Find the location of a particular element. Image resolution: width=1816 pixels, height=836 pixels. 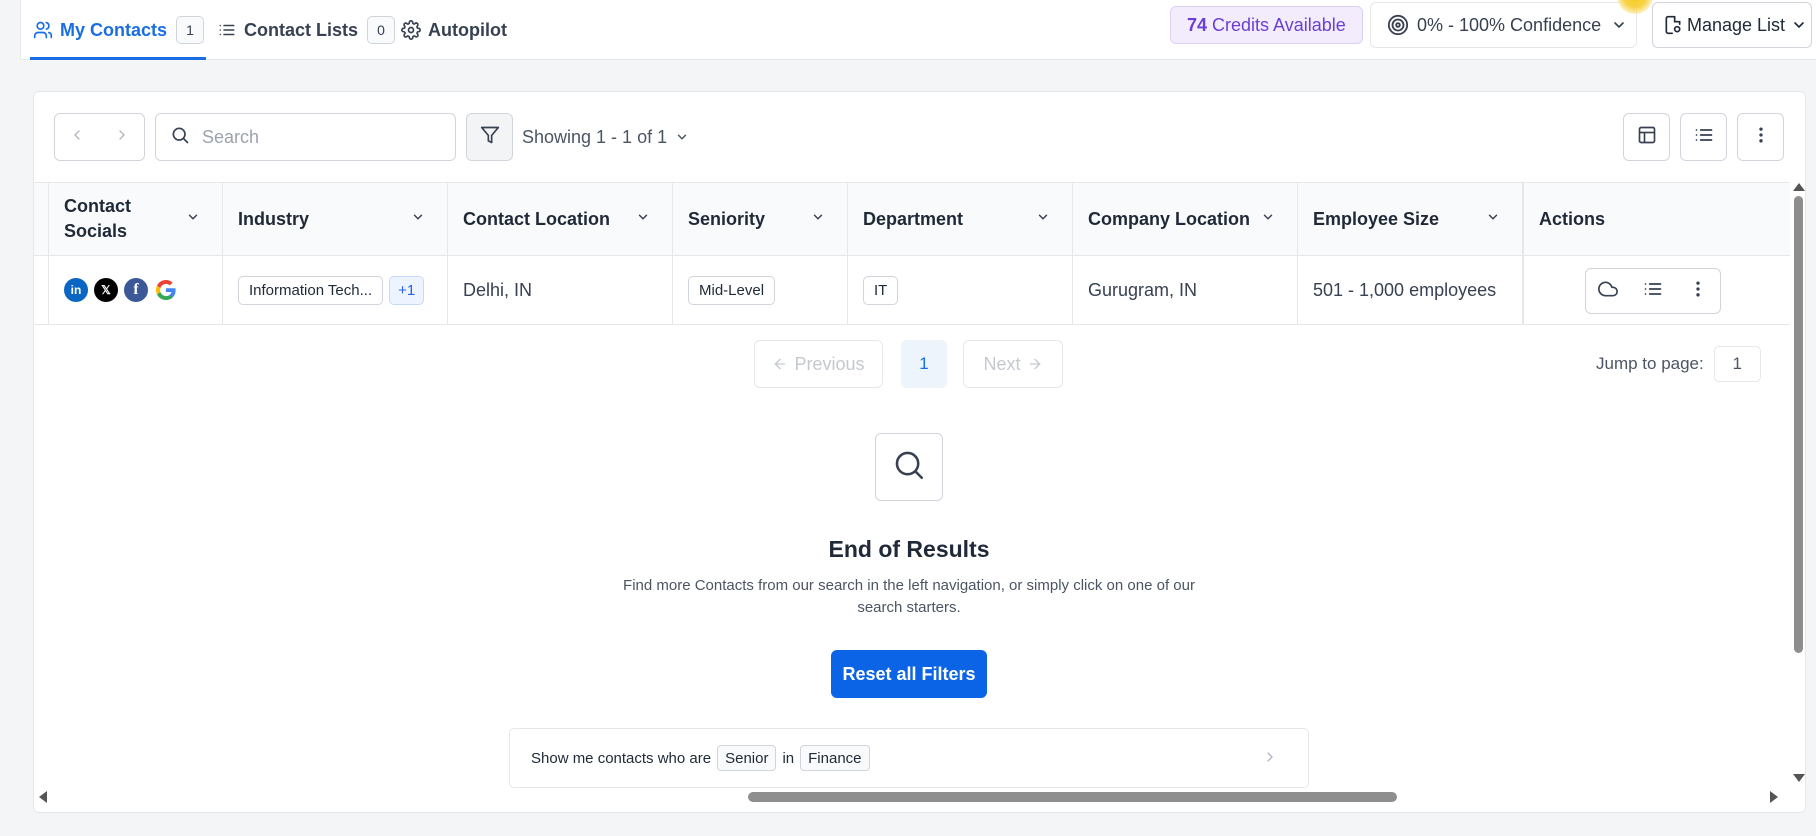

x-icon: 𝕏 is located at coordinates (106, 290).